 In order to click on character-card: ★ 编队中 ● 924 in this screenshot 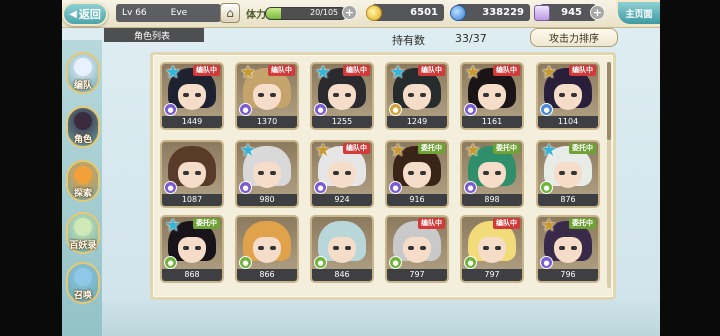, I will do `click(342, 174)`.